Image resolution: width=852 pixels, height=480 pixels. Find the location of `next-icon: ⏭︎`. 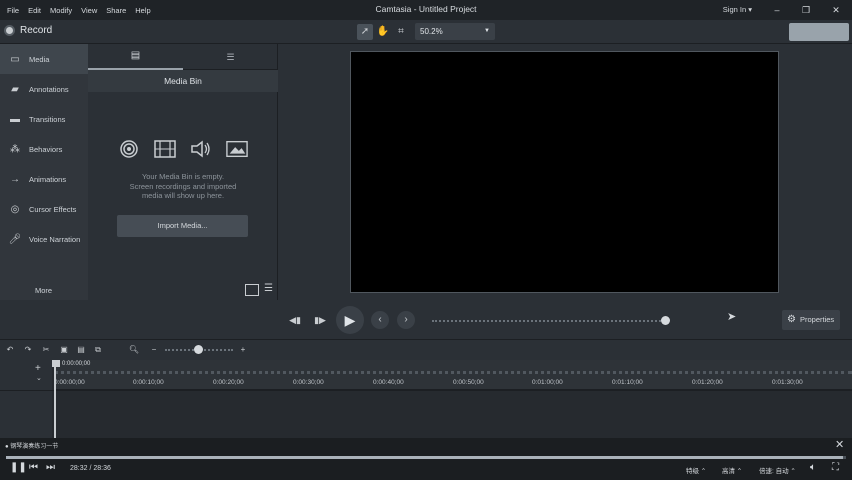

next-icon: ⏭︎ is located at coordinates (50, 467).